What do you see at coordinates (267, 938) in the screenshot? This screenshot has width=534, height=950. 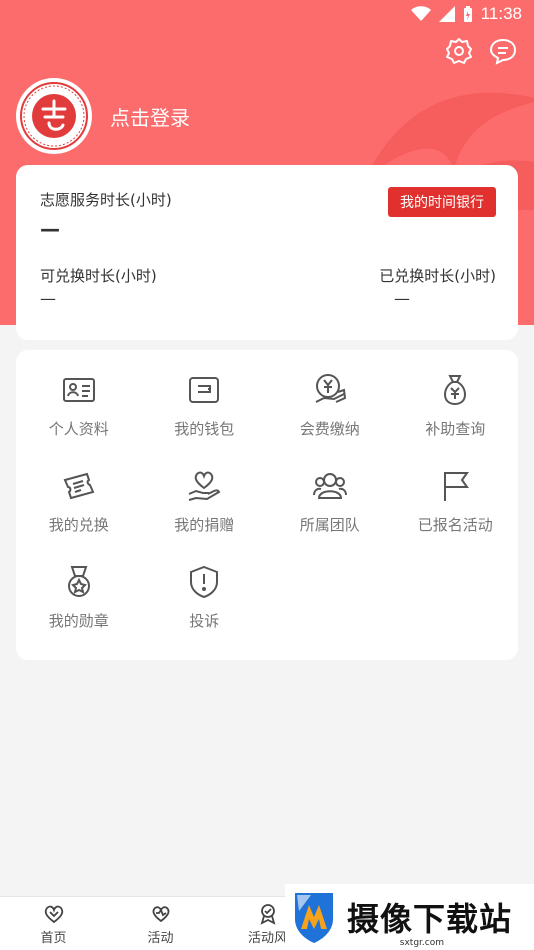 I see `nav-label: 活动风` at bounding box center [267, 938].